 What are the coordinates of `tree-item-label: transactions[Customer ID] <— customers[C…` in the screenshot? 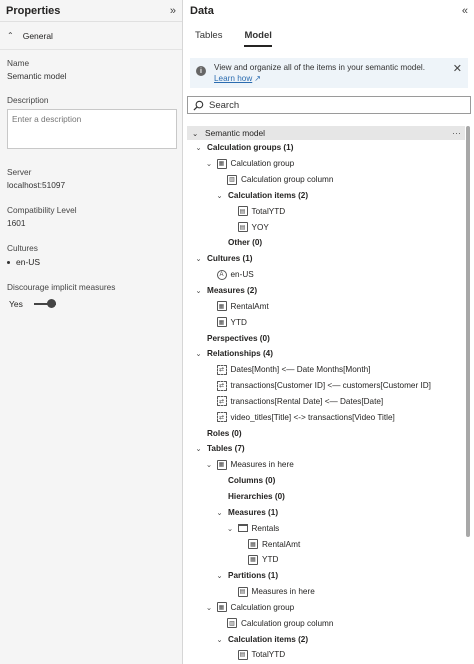 It's located at (330, 386).